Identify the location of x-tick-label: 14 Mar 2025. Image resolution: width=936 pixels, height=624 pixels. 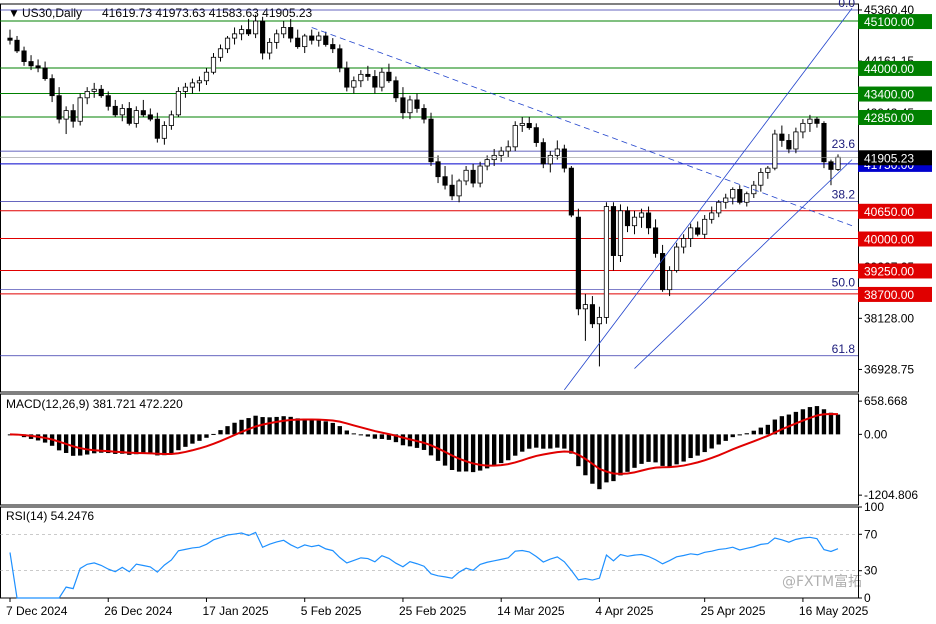
(531, 611).